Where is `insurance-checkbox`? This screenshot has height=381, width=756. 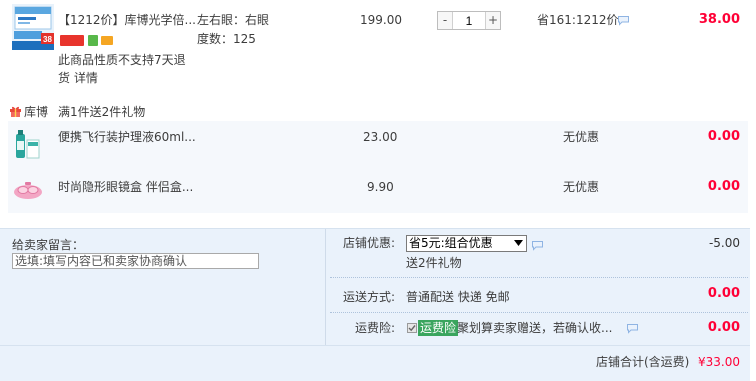
insurance-checkbox is located at coordinates (412, 328).